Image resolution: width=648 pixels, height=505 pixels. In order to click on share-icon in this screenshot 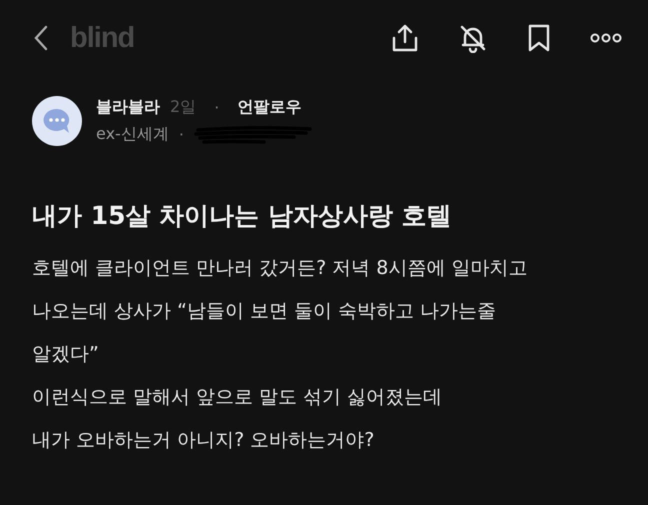, I will do `click(405, 38)`.